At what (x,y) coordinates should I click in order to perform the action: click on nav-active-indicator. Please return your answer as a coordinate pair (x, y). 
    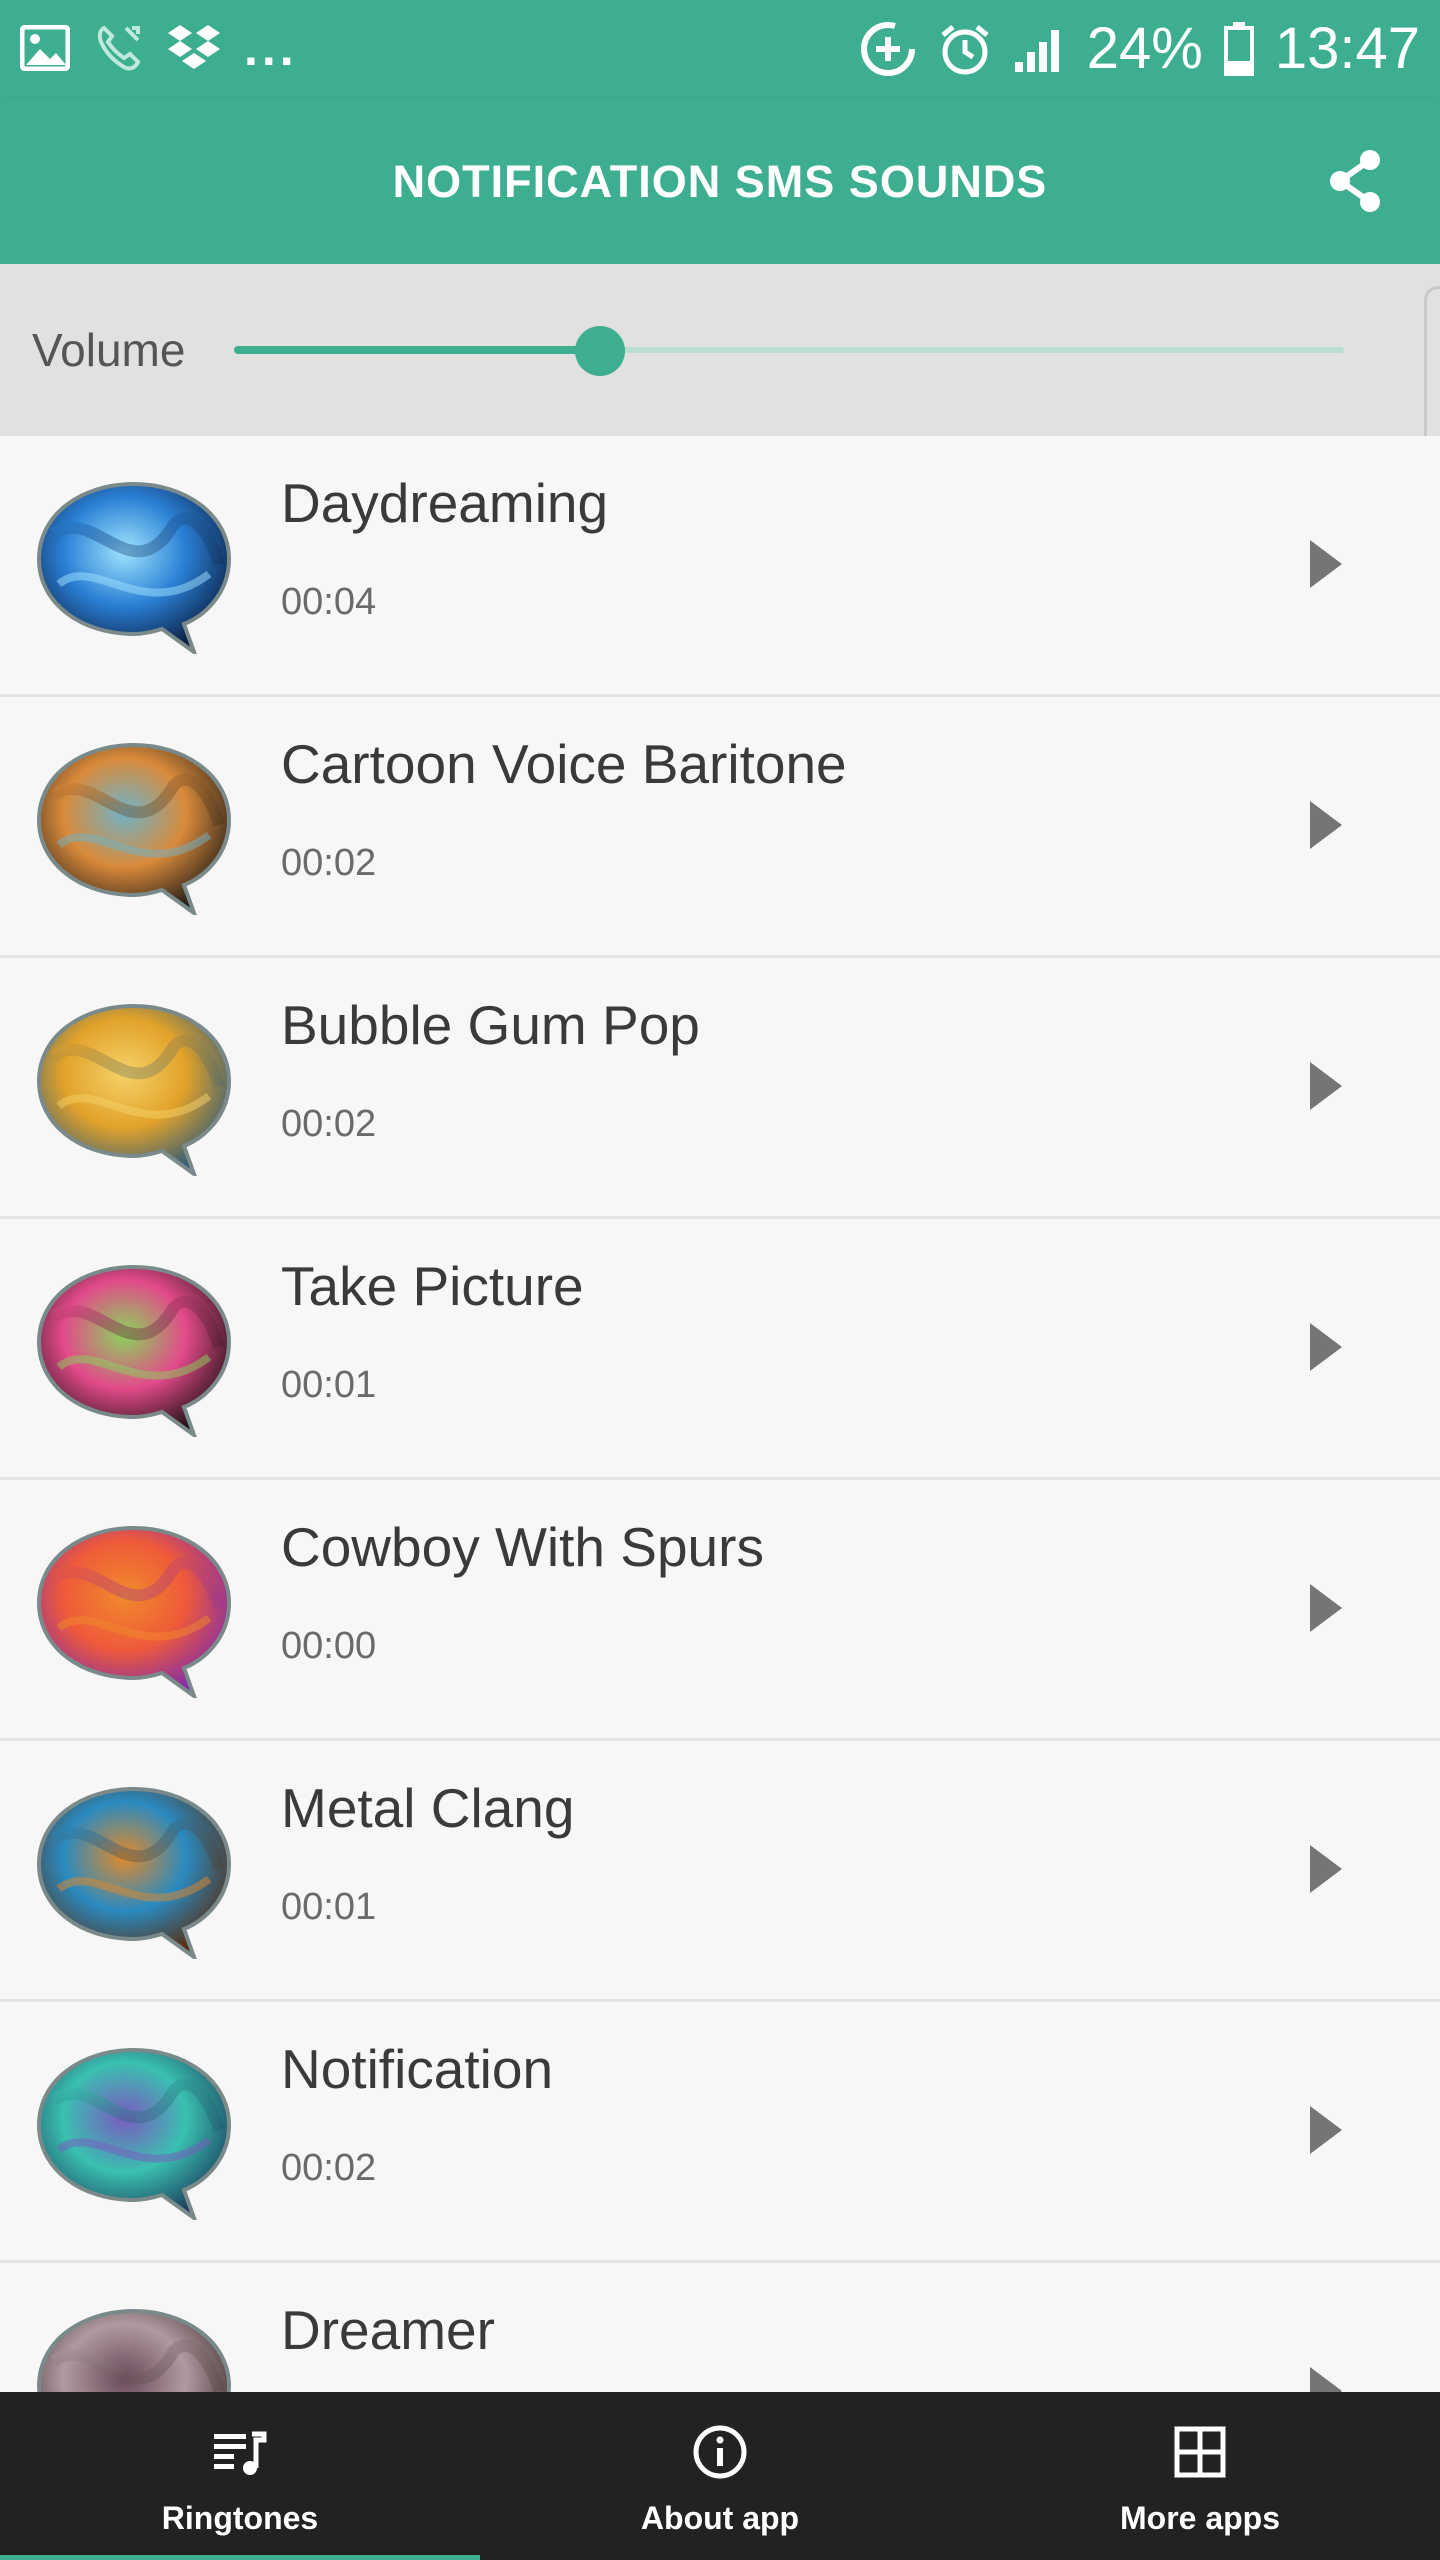
    Looking at the image, I should click on (240, 2557).